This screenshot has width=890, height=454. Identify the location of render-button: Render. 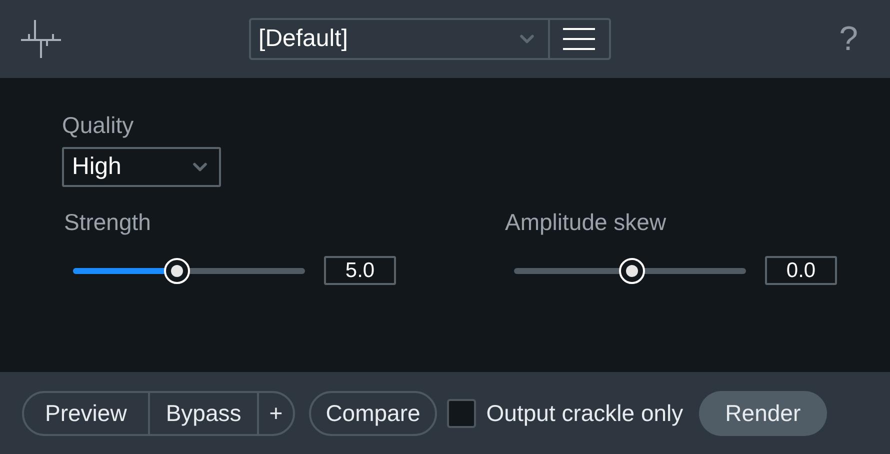
(763, 413).